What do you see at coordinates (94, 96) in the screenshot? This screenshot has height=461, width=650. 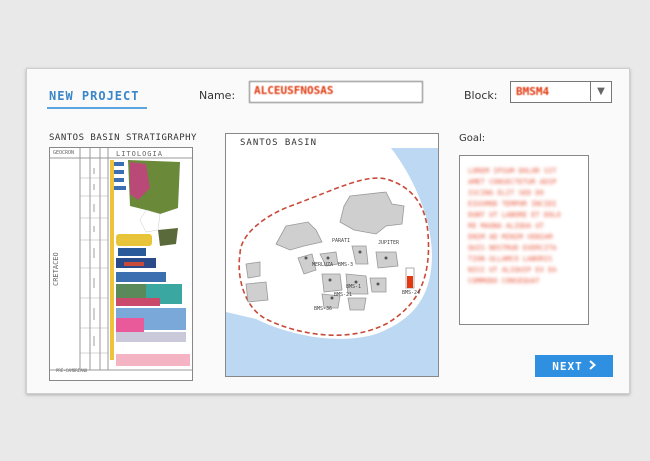 I see `page-title: NEW PROJECT` at bounding box center [94, 96].